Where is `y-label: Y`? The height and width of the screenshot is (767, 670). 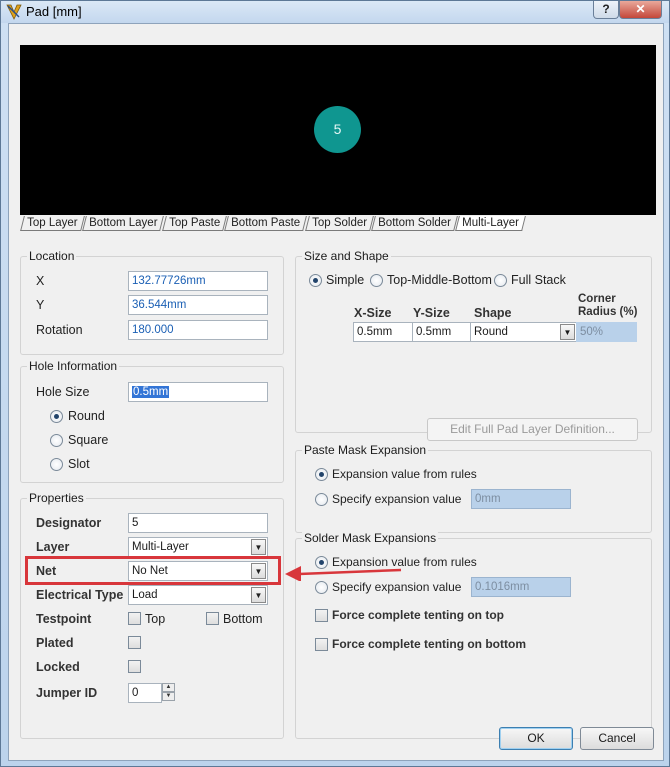
y-label: Y is located at coordinates (40, 305).